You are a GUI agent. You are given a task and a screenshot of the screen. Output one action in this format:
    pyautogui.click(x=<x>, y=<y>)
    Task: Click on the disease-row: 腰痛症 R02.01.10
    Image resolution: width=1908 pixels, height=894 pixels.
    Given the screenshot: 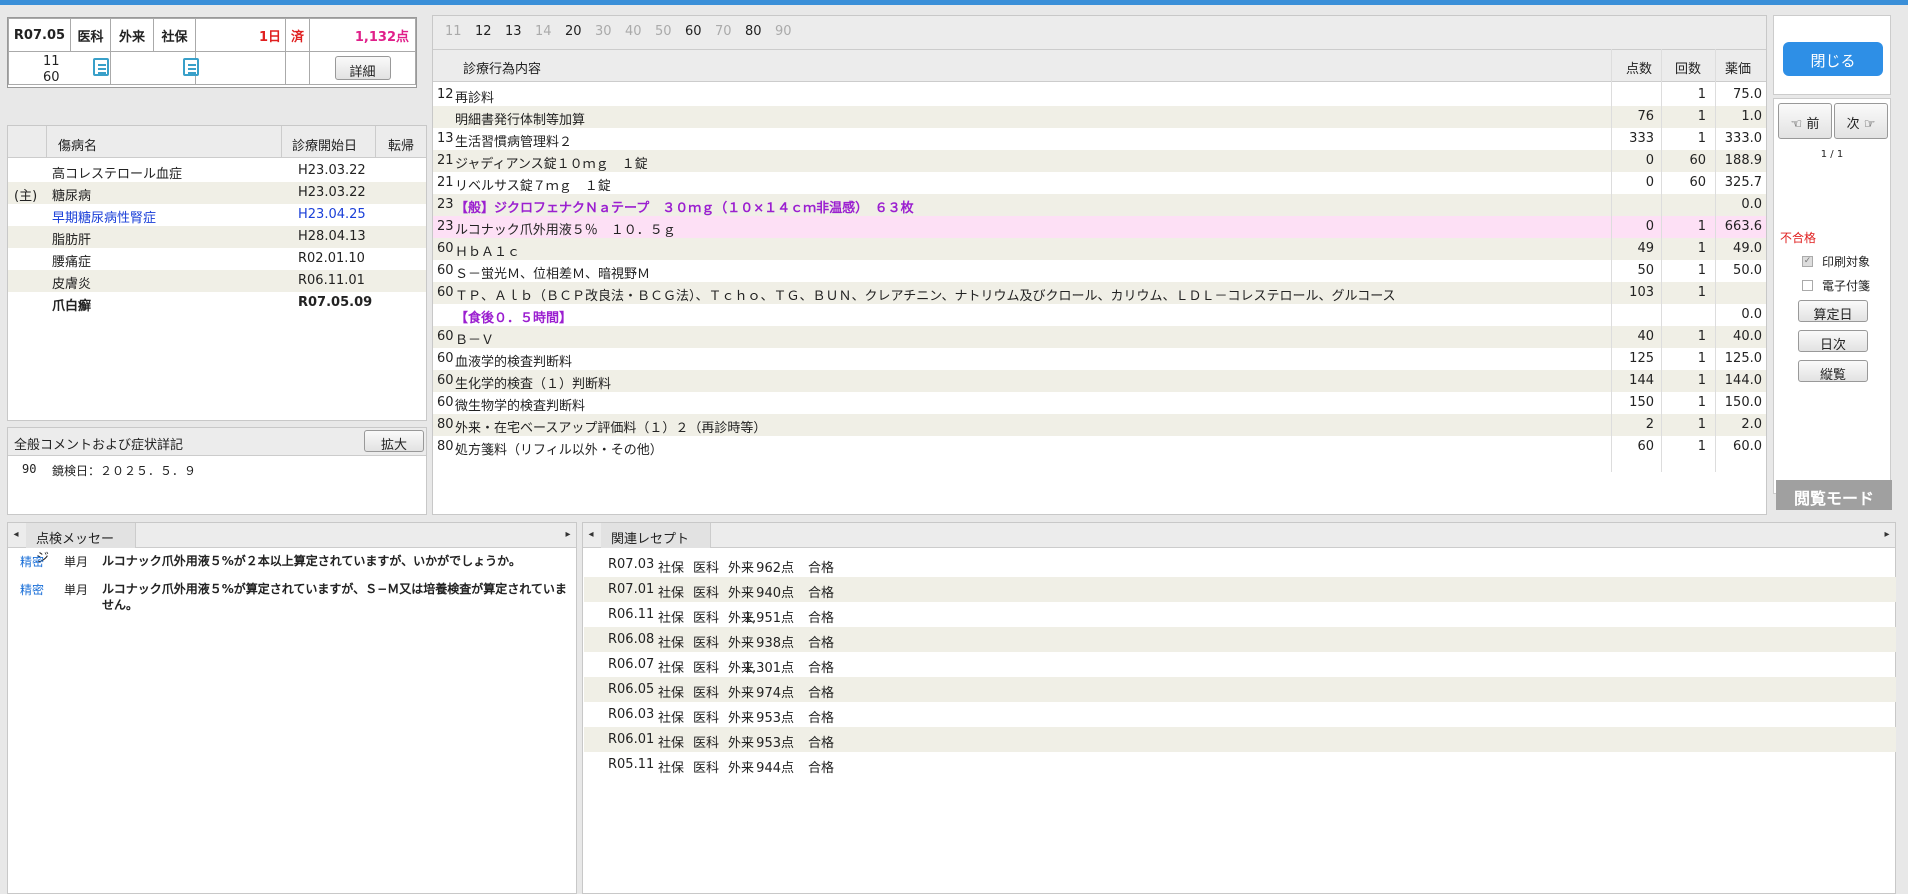 What is the action you would take?
    pyautogui.click(x=217, y=259)
    